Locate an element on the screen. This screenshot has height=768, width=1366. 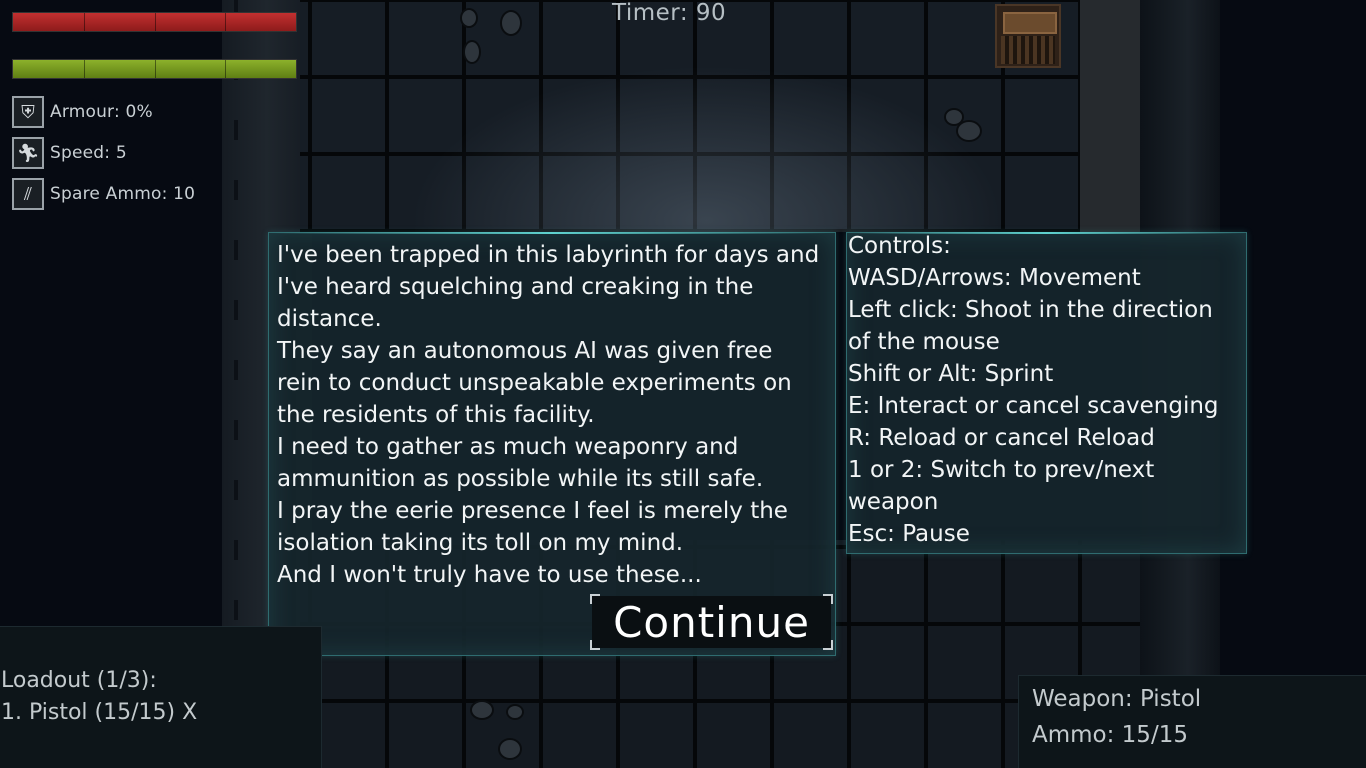
stamina-bar is located at coordinates (154, 69).